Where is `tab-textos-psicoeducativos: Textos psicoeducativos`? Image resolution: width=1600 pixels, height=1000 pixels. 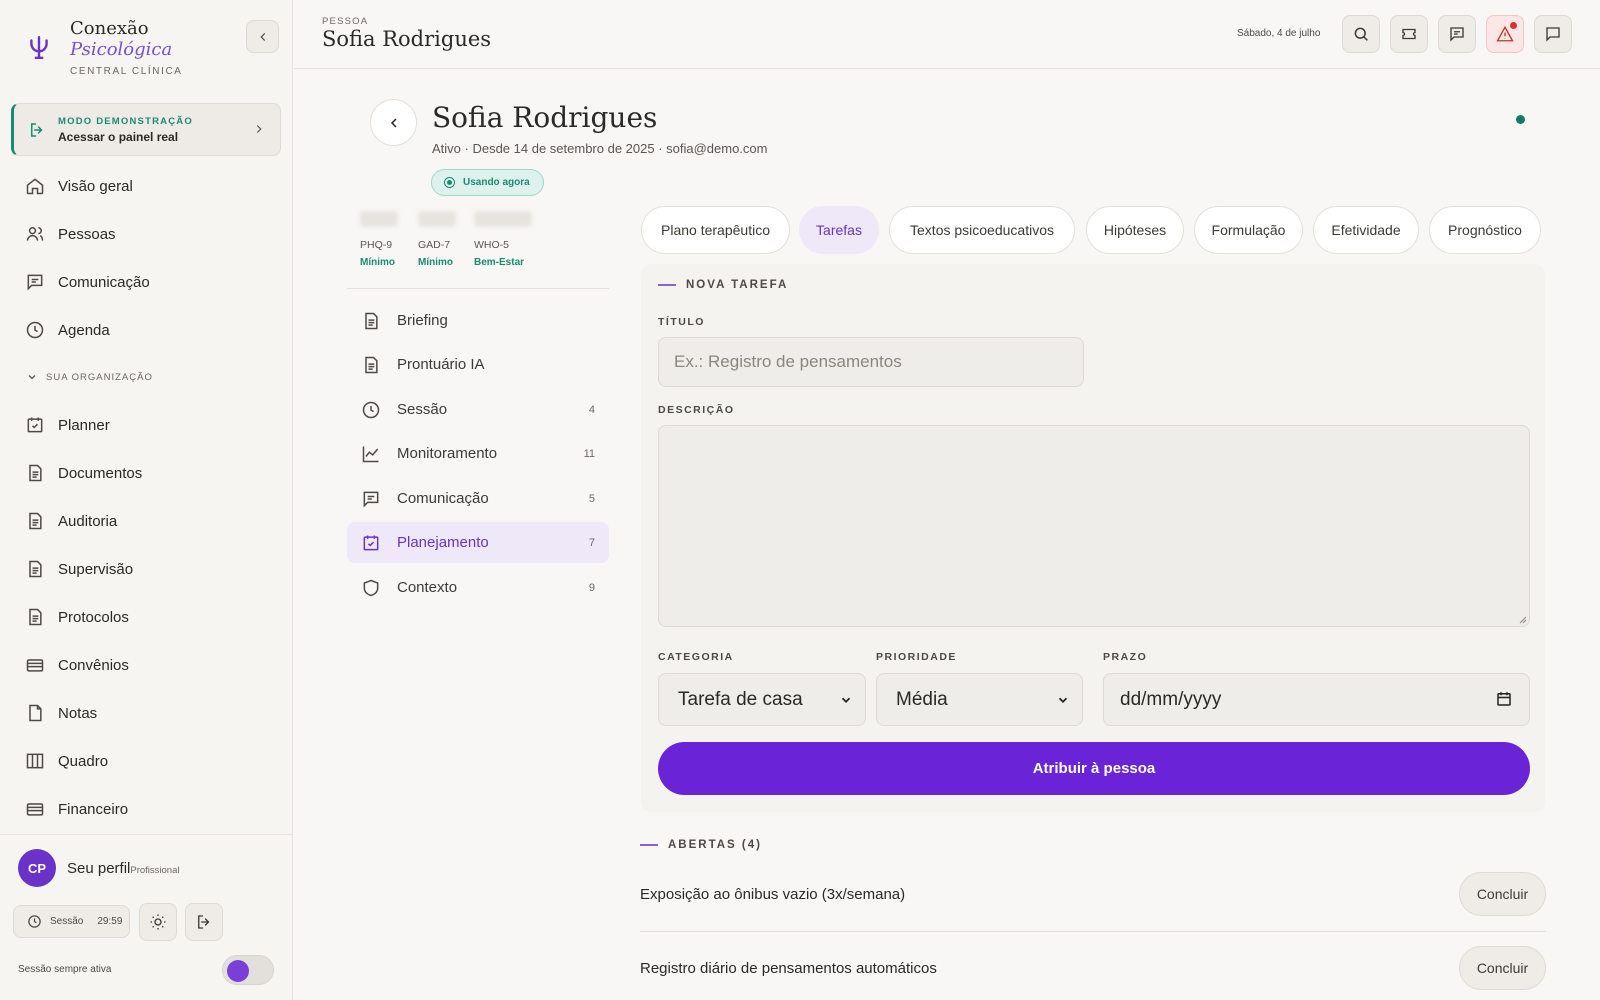
tab-textos-psicoeducativos: Textos psicoeducativos is located at coordinates (982, 230).